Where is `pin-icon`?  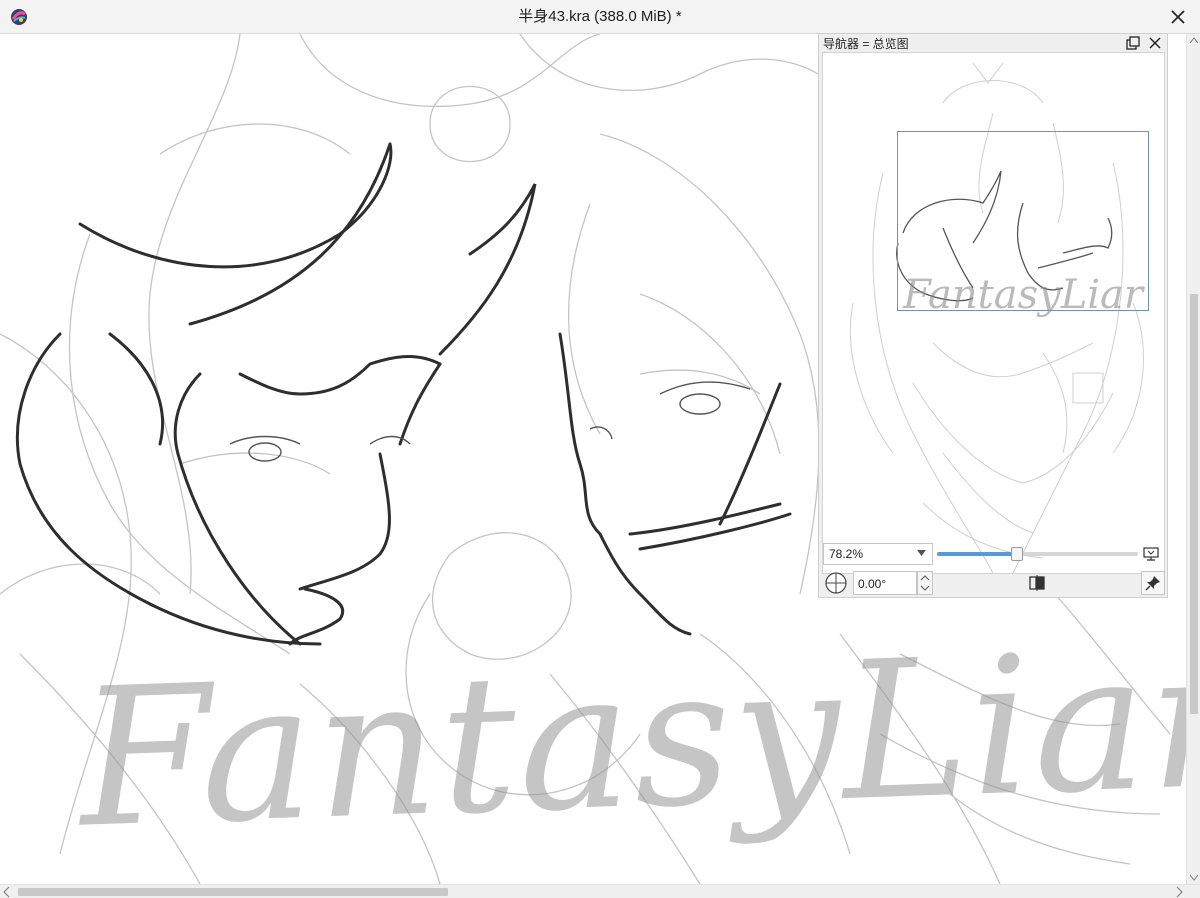
pin-icon is located at coordinates (1152, 583).